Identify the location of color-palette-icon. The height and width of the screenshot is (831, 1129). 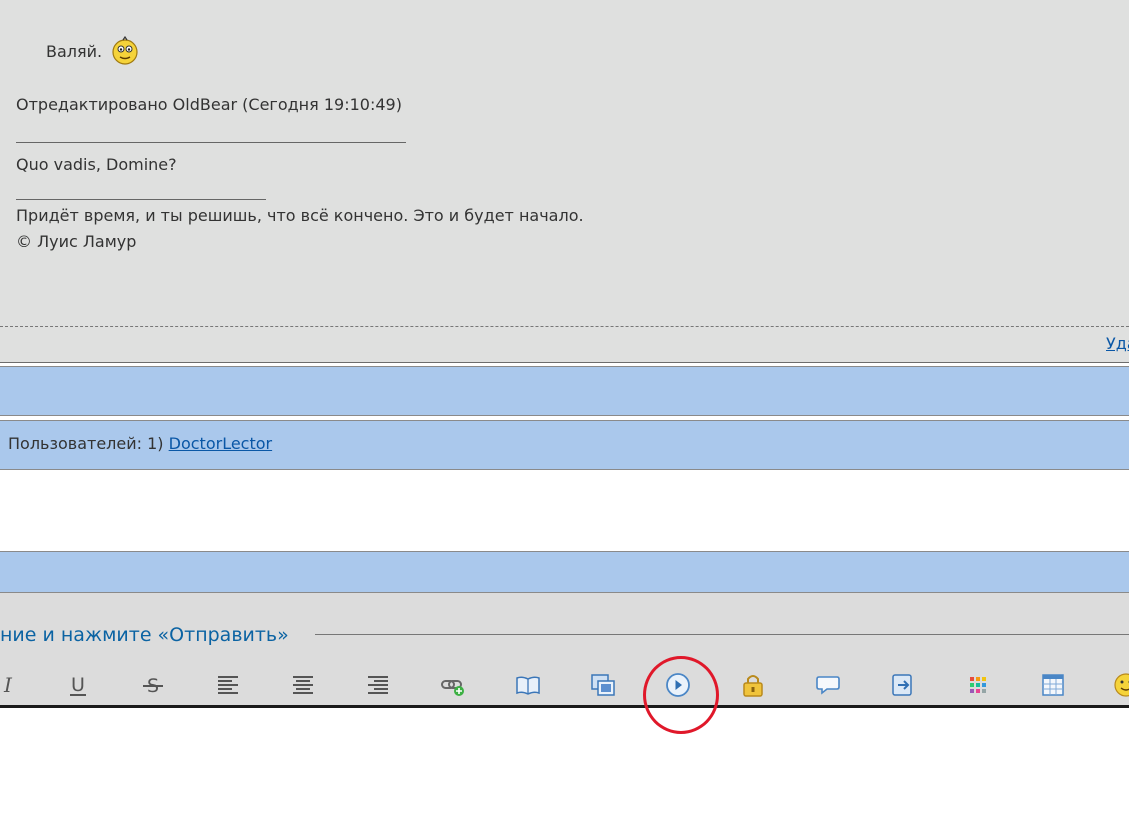
(978, 685).